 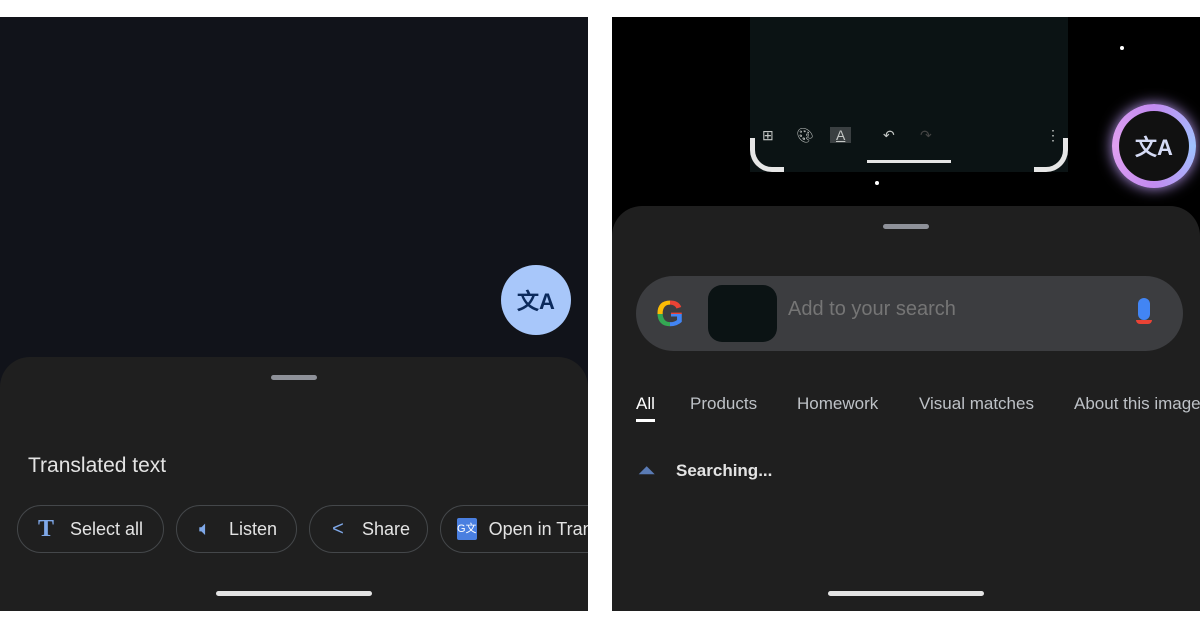 I want to click on image-thumbnail, so click(x=742, y=313).